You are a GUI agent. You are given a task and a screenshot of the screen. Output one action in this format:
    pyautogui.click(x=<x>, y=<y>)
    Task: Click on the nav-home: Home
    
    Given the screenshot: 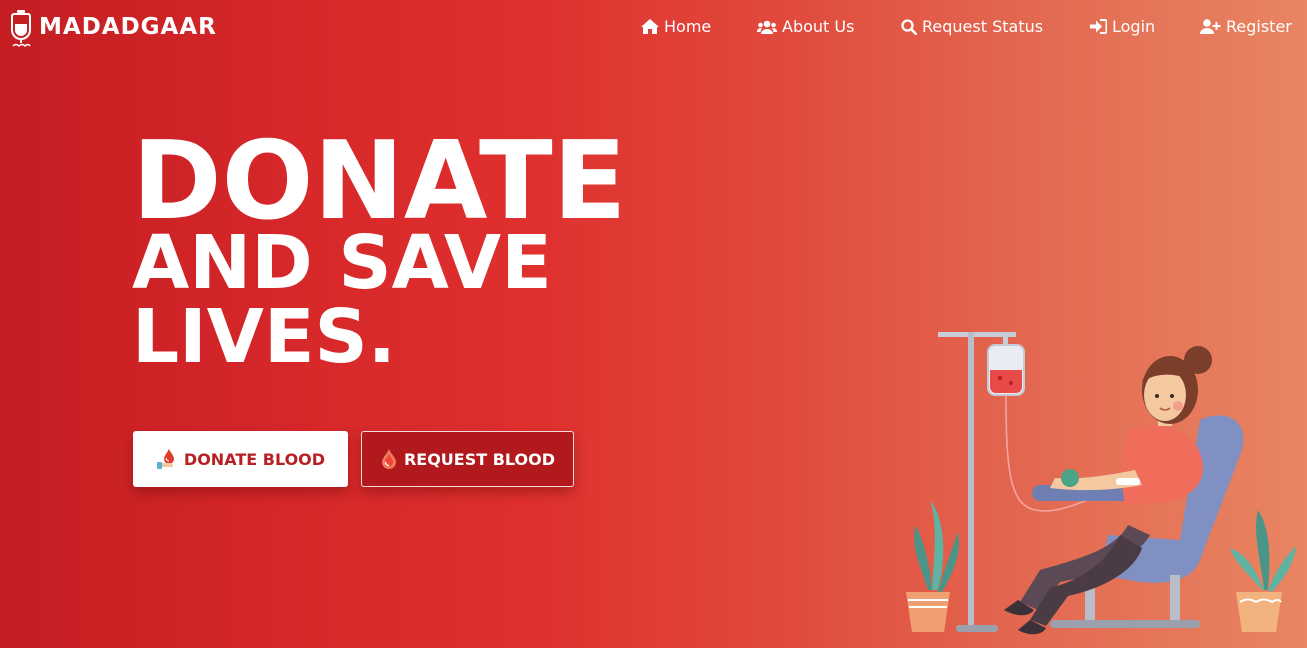 What is the action you would take?
    pyautogui.click(x=676, y=26)
    